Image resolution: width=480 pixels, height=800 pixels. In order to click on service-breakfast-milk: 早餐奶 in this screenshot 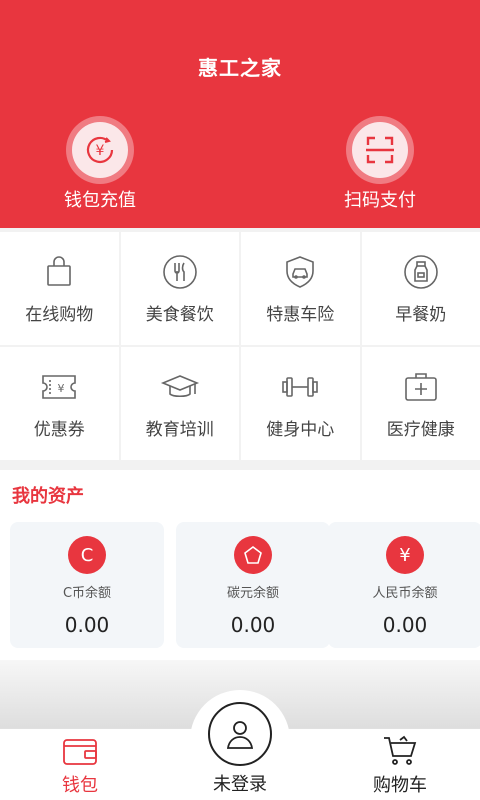, I will do `click(420, 288)`.